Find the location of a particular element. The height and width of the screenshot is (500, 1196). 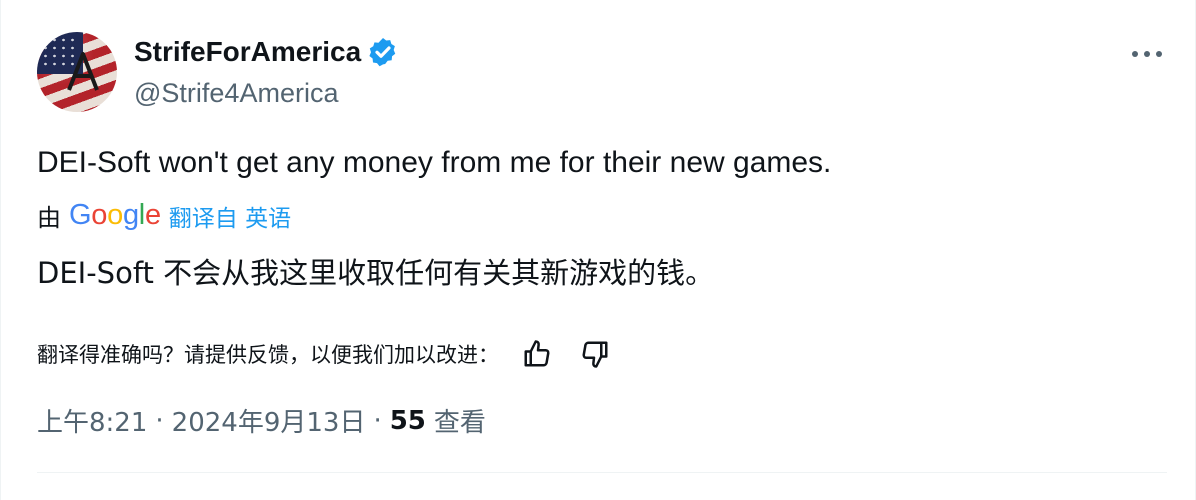

feedback-question: 翻译得准确吗？请提供反馈，以便我们加以改进： is located at coordinates (268, 355).